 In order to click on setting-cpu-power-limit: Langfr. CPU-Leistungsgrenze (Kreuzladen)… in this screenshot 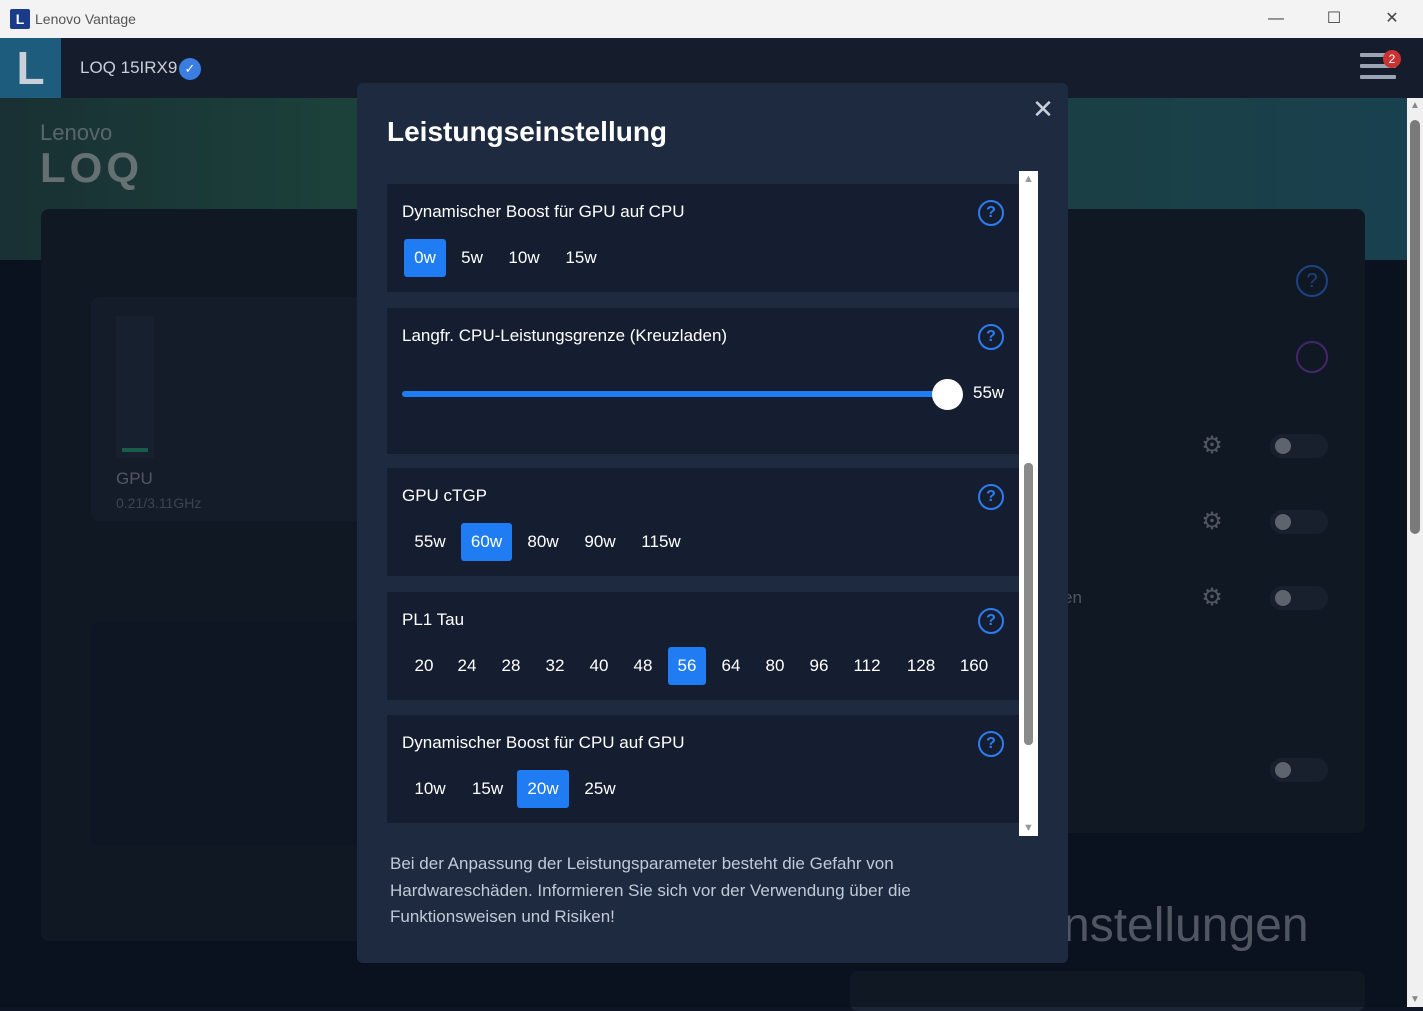, I will do `click(703, 381)`.